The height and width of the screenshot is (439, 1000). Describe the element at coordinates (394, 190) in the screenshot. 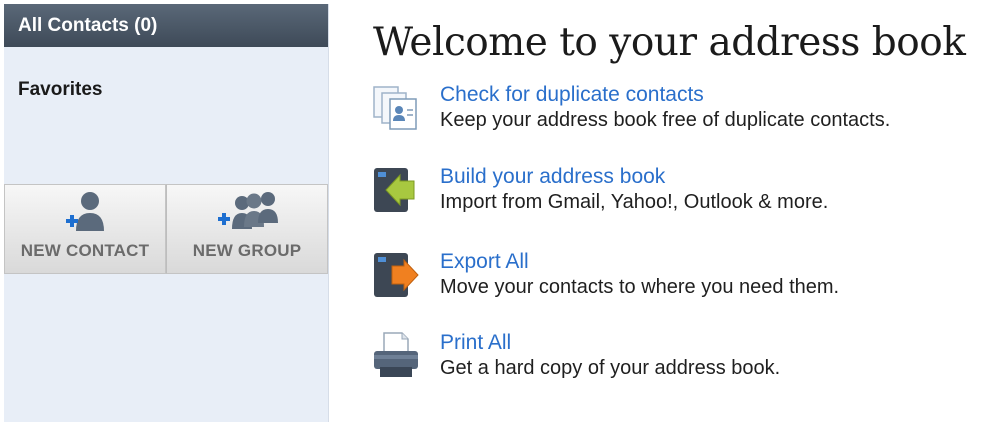

I see `import-icon` at that location.